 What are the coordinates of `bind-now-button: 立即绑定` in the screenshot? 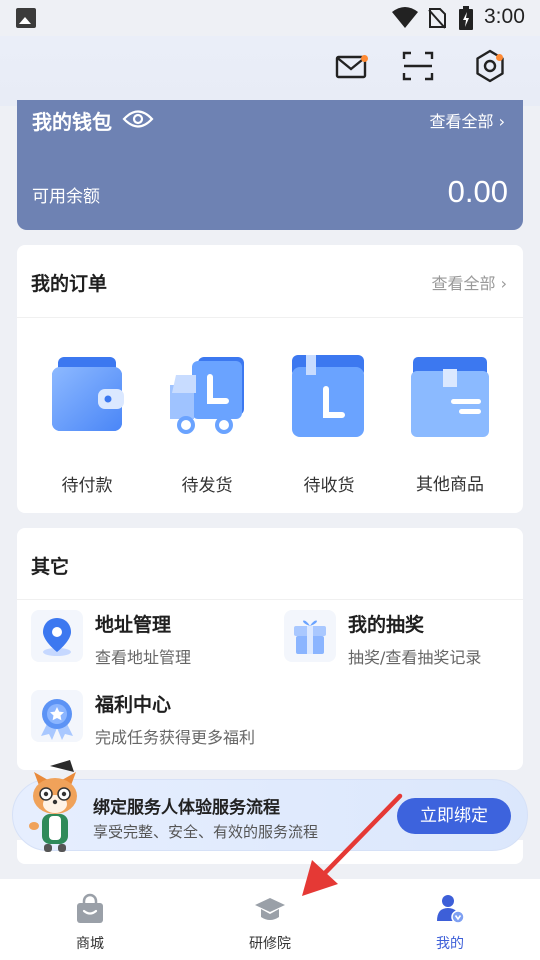 It's located at (454, 816).